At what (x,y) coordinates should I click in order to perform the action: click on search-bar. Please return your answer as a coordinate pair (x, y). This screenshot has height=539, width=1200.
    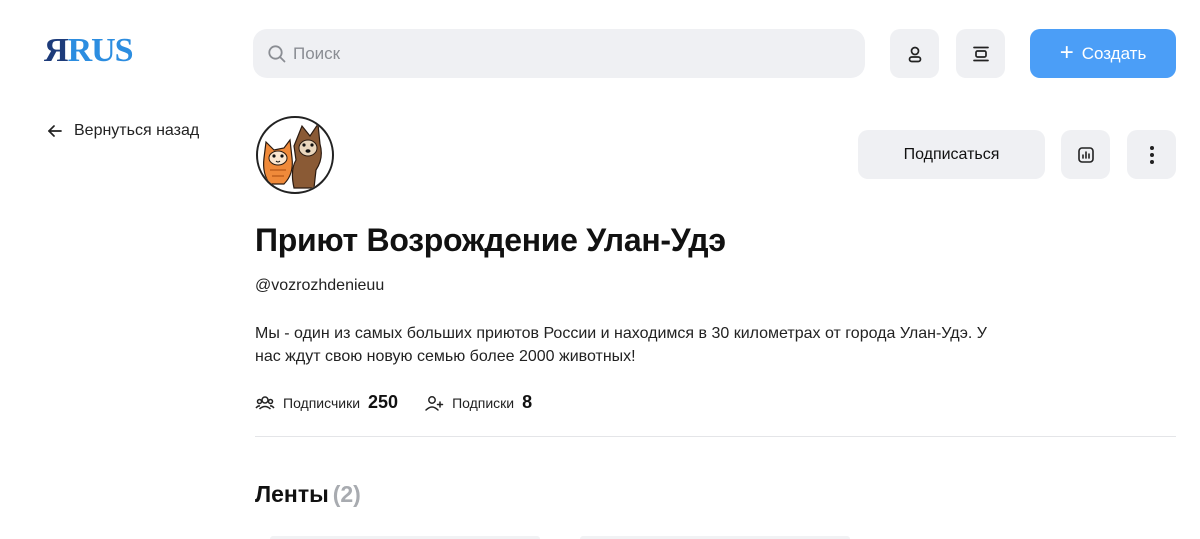
    Looking at the image, I should click on (559, 53).